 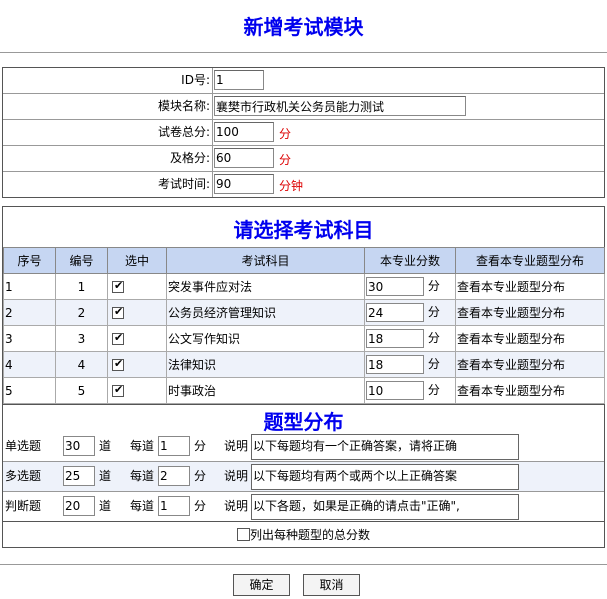 I want to click on subject-table-header: 序号 编号 选中 考试科目 本专业分数 查看本专业题型分布, so click(x=304, y=260).